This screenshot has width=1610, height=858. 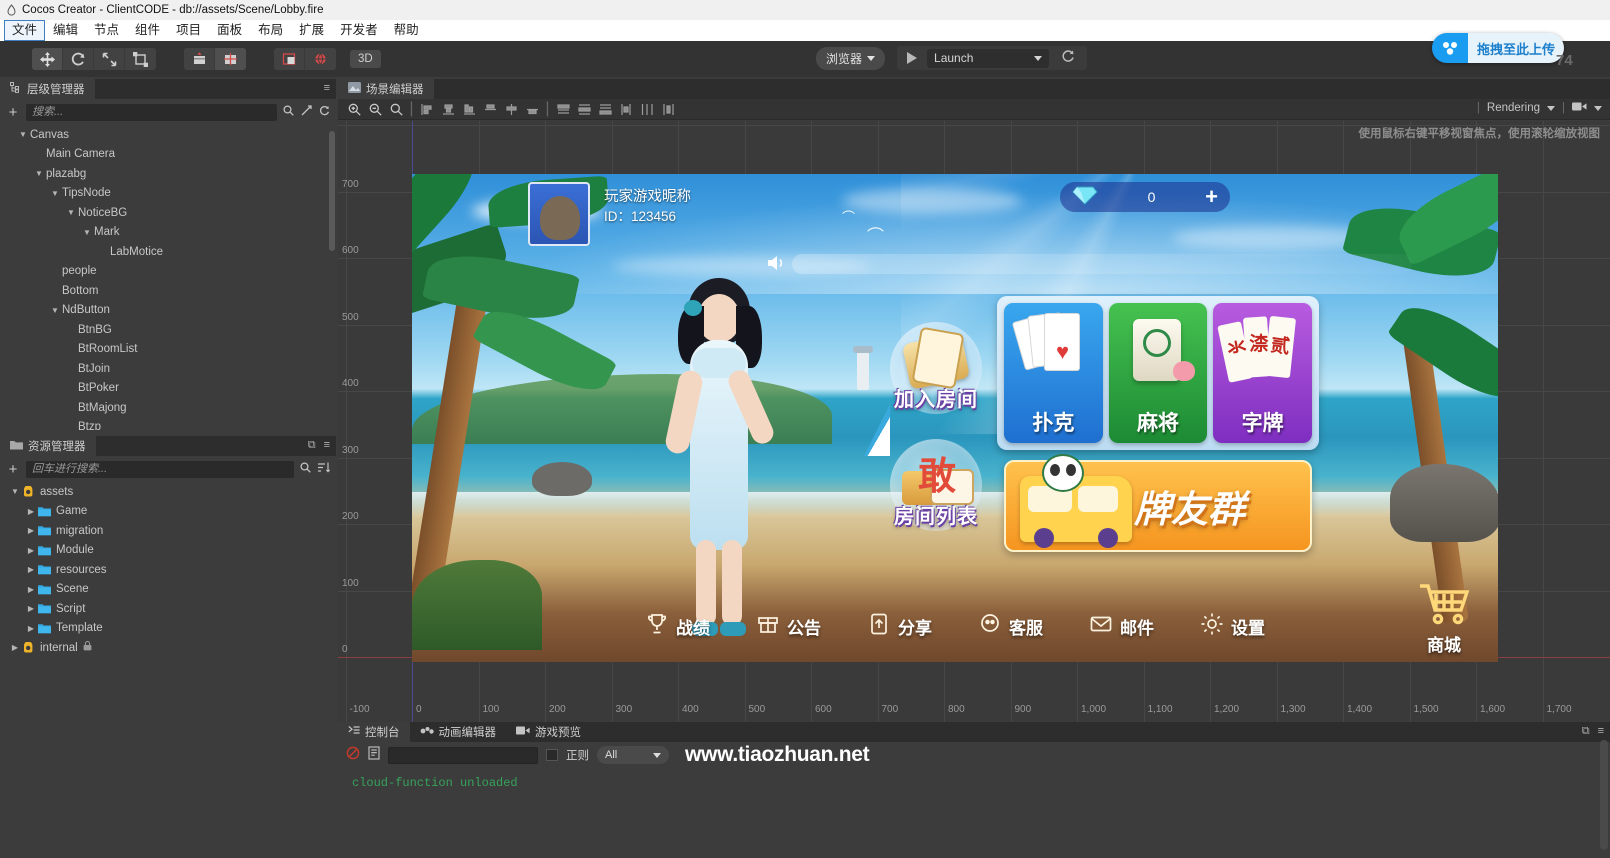 What do you see at coordinates (1579, 108) in the screenshot?
I see `camera-icon` at bounding box center [1579, 108].